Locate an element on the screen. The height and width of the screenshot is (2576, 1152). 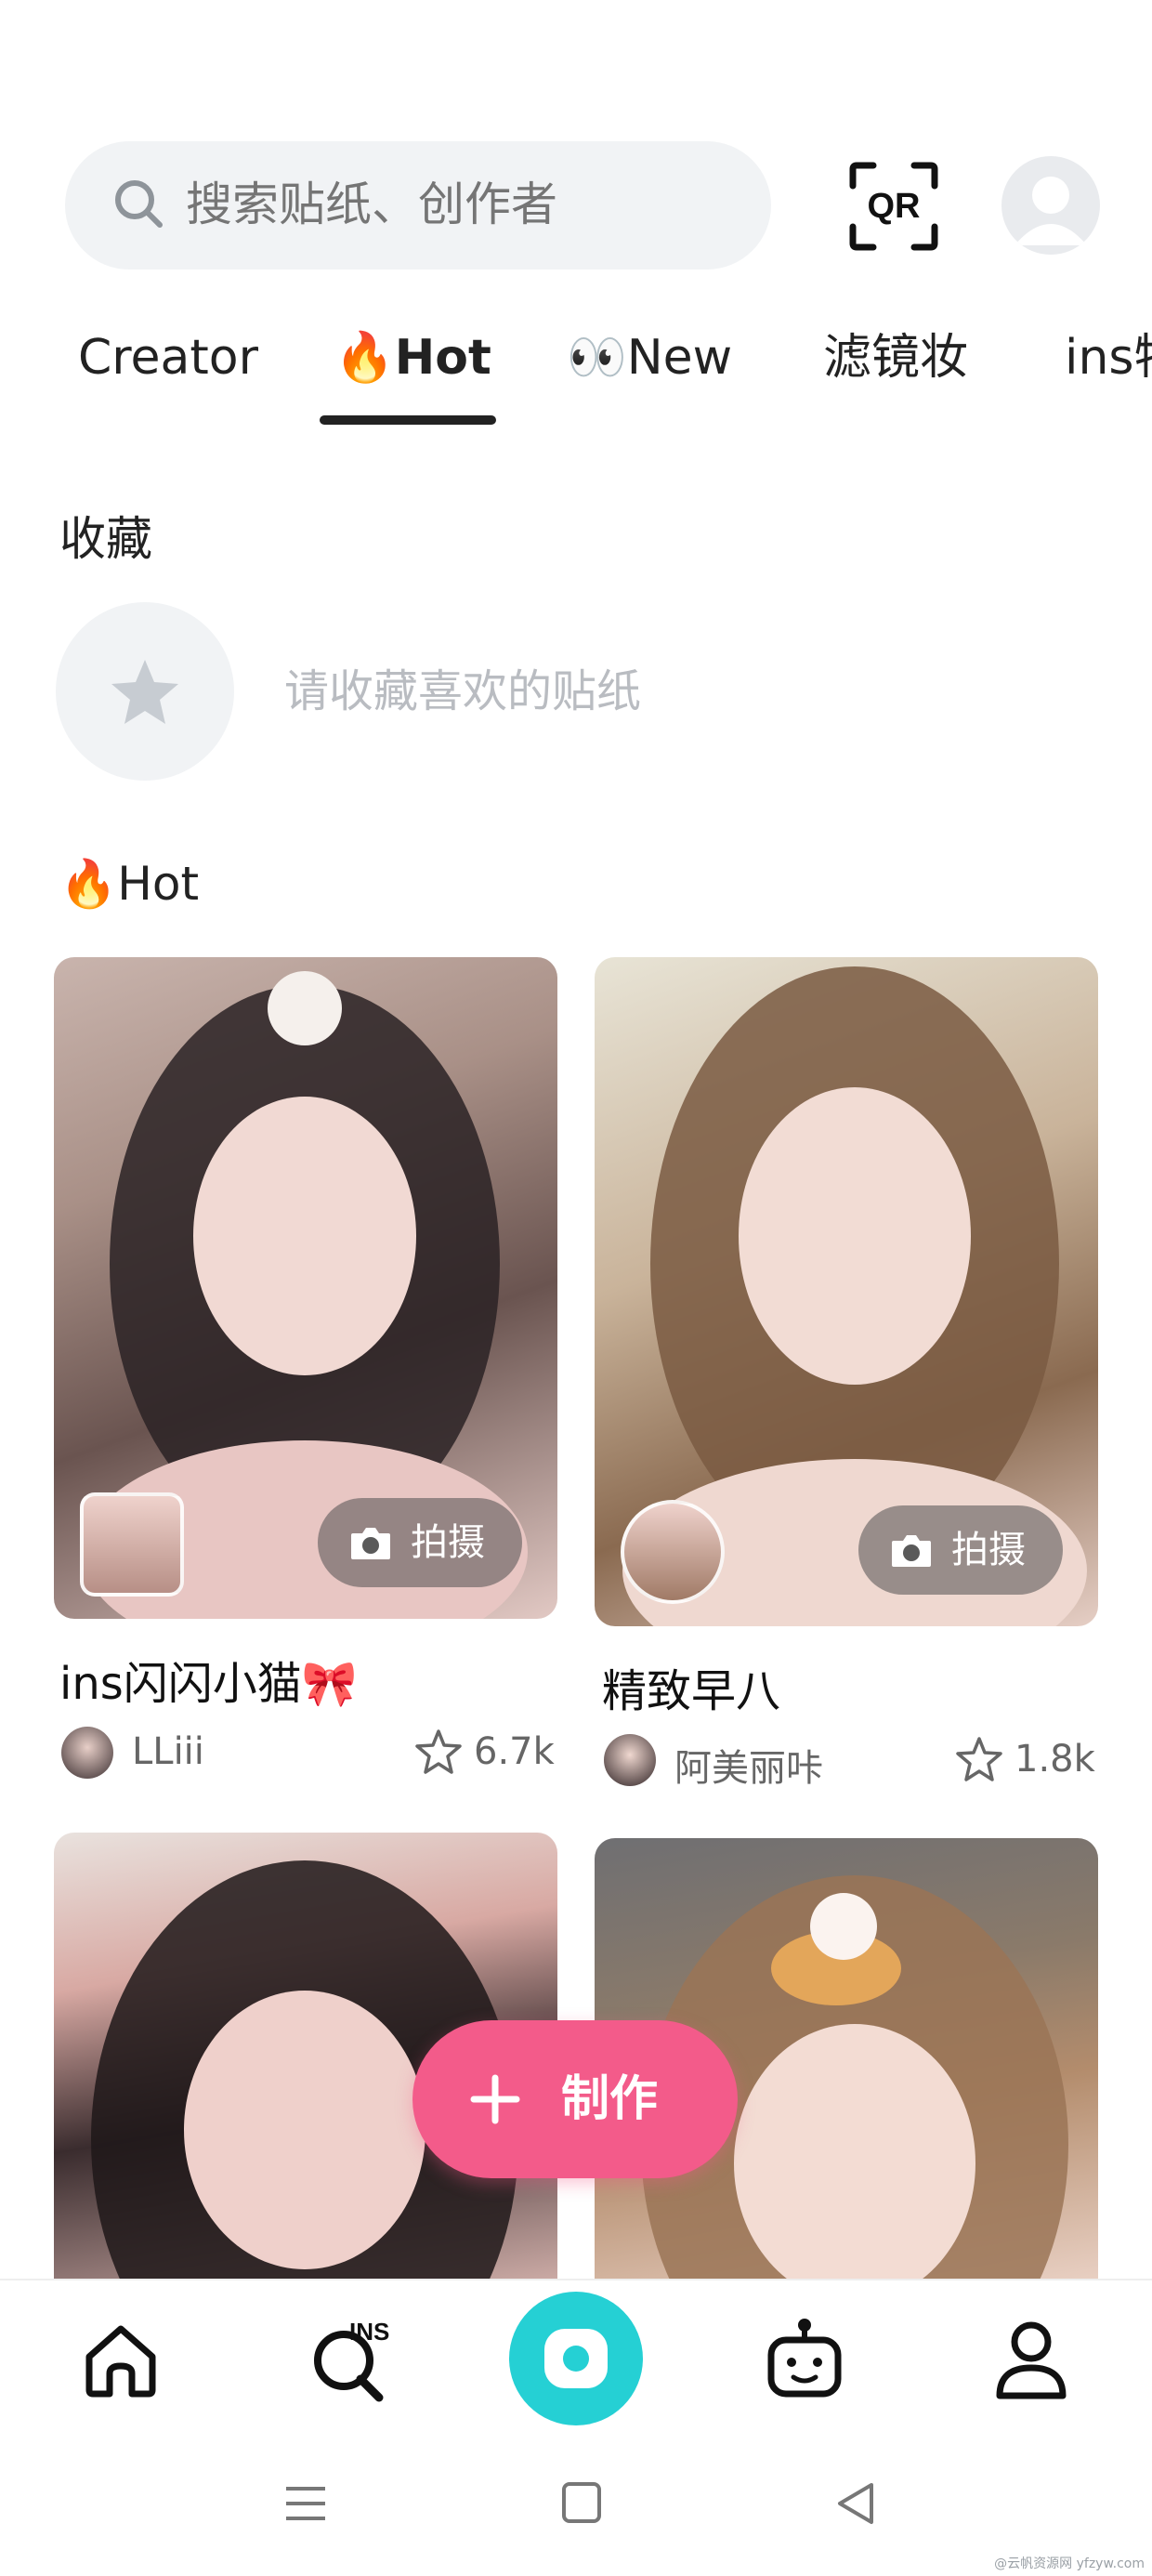
svg-text: INS is located at coordinates (369, 2332).